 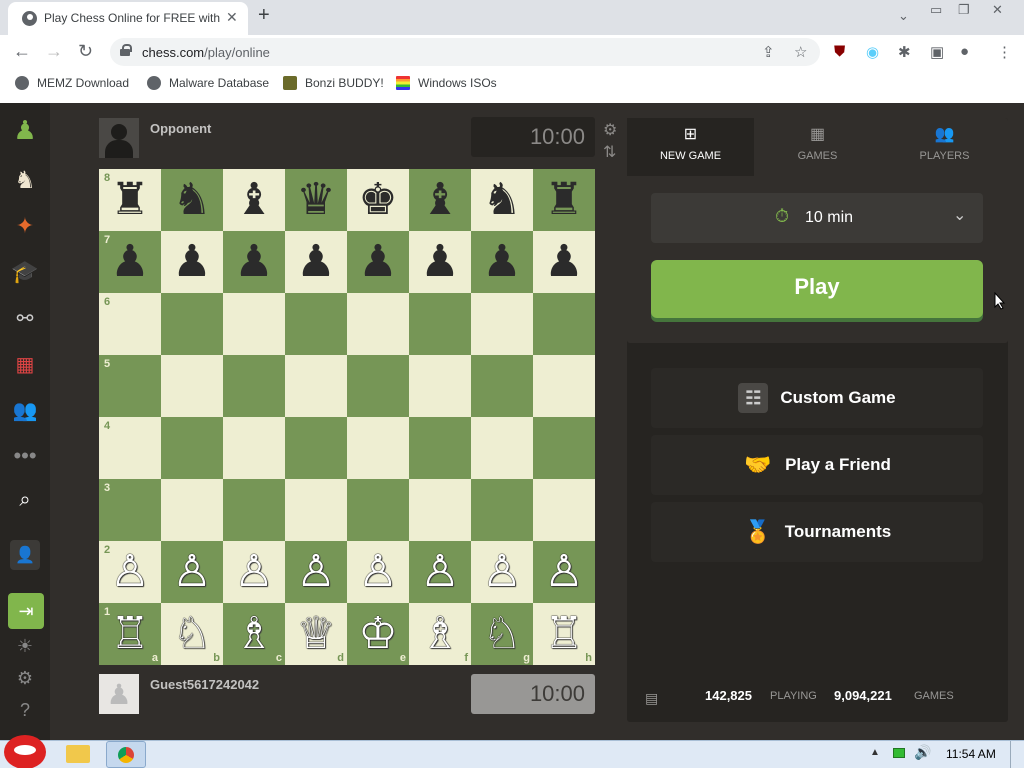 What do you see at coordinates (899, 753) in the screenshot?
I see `battery-icon` at bounding box center [899, 753].